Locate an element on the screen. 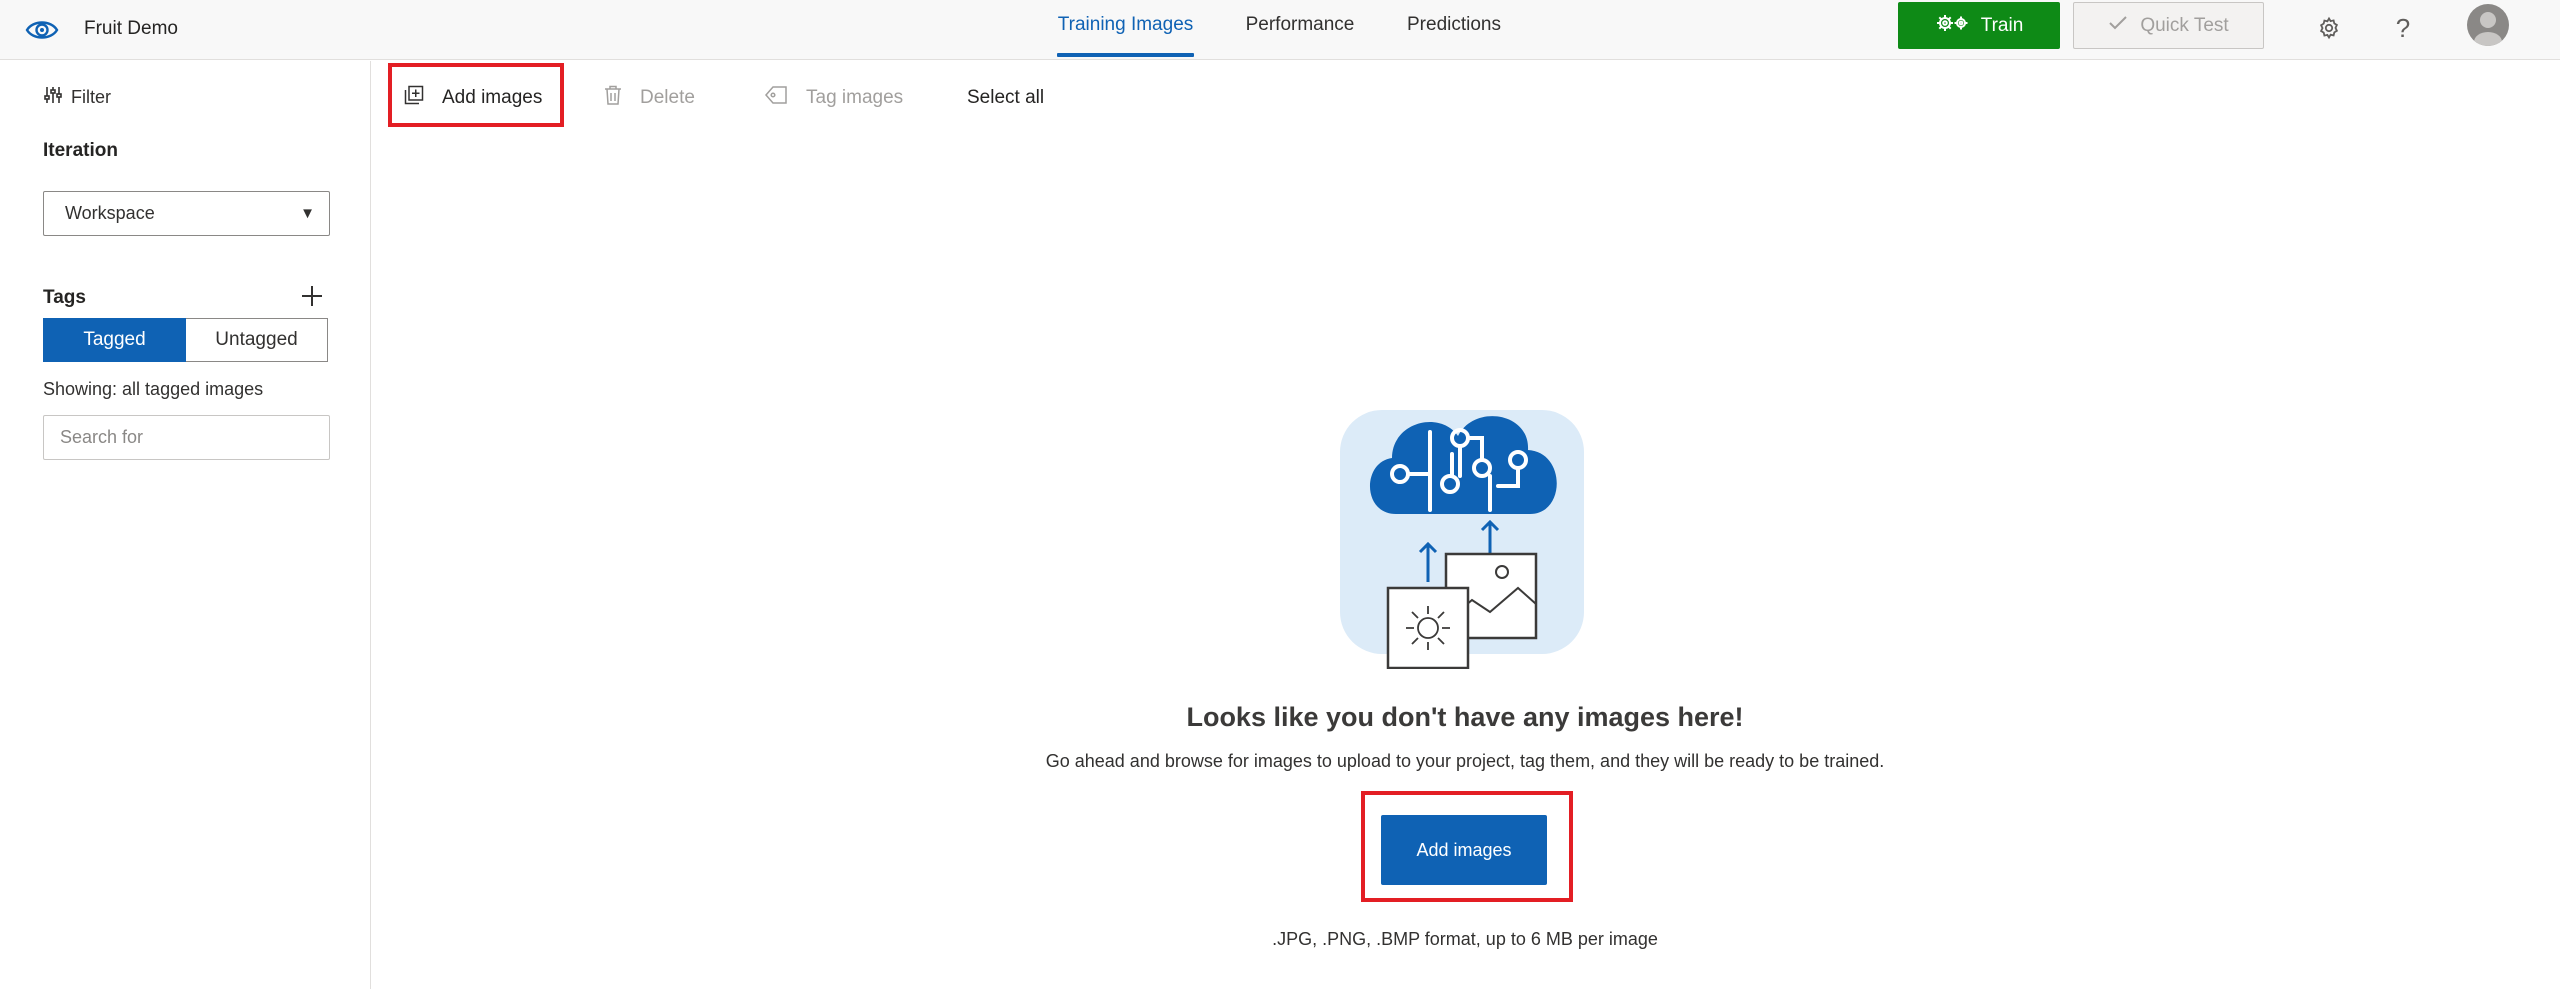  add-images-main-button: Add images is located at coordinates (1464, 850).